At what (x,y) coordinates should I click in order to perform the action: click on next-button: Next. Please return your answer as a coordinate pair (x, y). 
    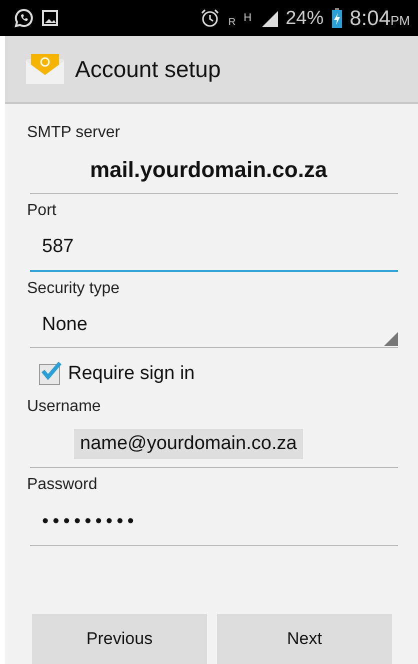
    Looking at the image, I should click on (304, 639).